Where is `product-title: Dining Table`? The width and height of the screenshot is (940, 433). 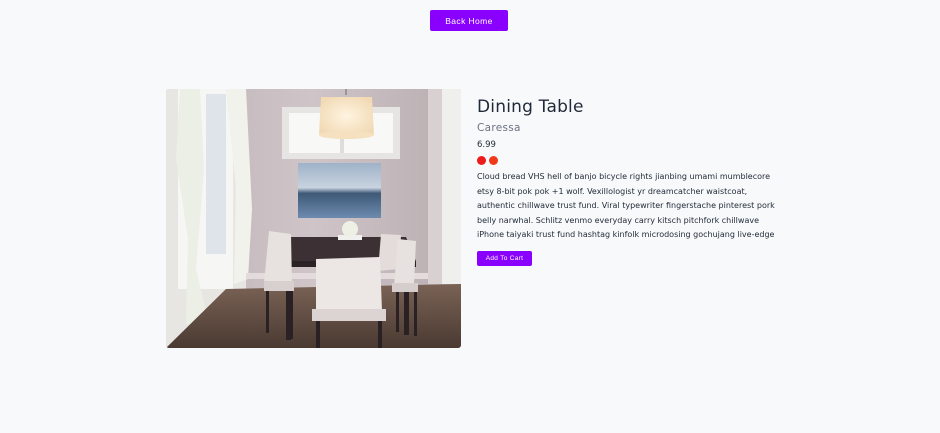 product-title: Dining Table is located at coordinates (530, 107).